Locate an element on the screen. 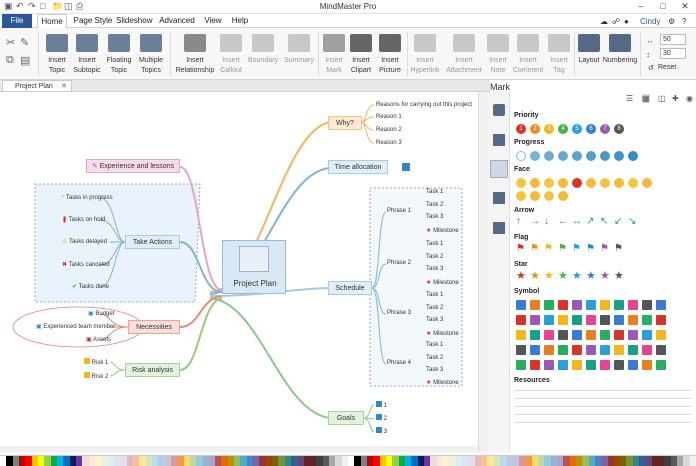 The image size is (696, 466). clipart-panel-icon is located at coordinates (499, 198).